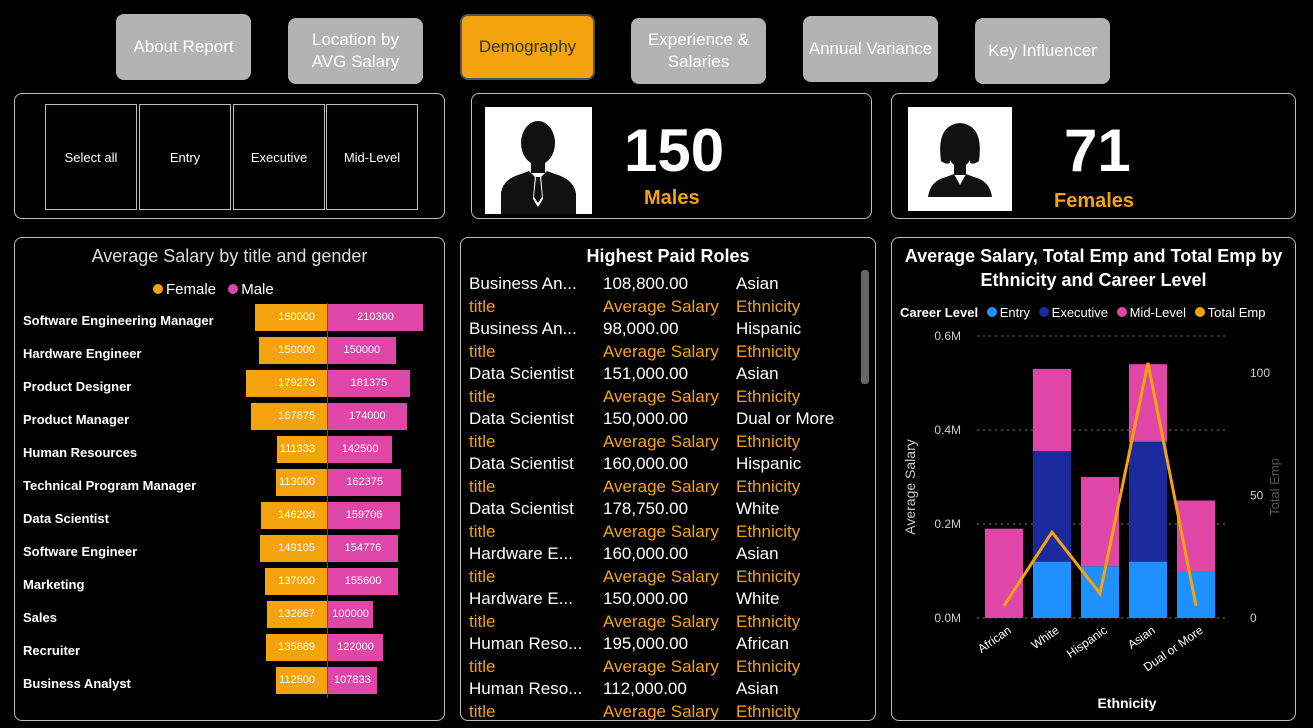  Describe the element at coordinates (82, 353) in the screenshot. I see `salary-row-title: Hardware Engineer` at that location.